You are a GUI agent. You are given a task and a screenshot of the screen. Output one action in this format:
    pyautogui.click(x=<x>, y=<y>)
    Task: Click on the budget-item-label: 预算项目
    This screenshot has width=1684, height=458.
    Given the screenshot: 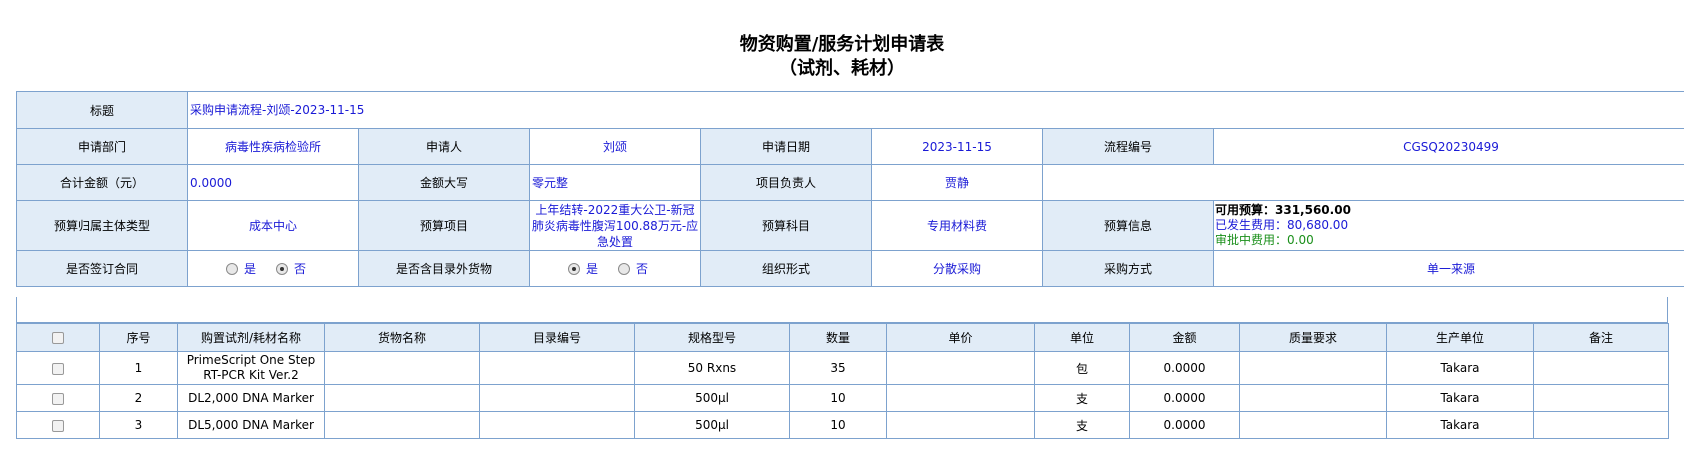 What is the action you would take?
    pyautogui.click(x=444, y=225)
    